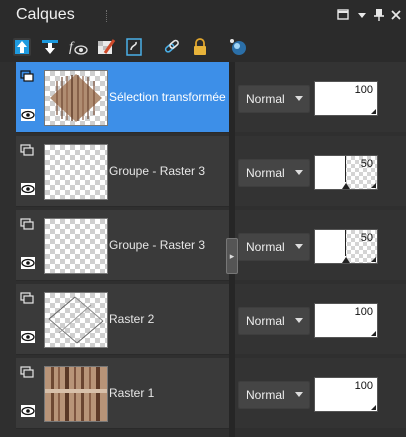 This screenshot has height=437, width=406. What do you see at coordinates (72, 47) in the screenshot?
I see `svg-text: f` at bounding box center [72, 47].